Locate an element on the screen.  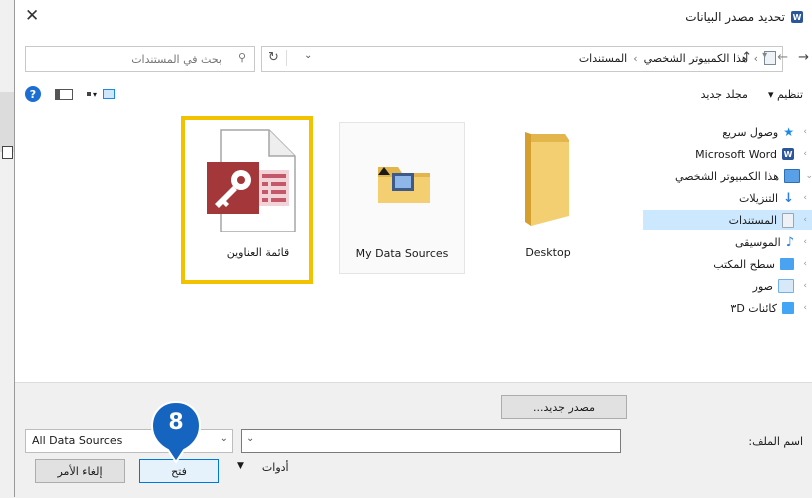
sidebar-item-3d-objects: › كائنات ٣D is located at coordinates (768, 308).